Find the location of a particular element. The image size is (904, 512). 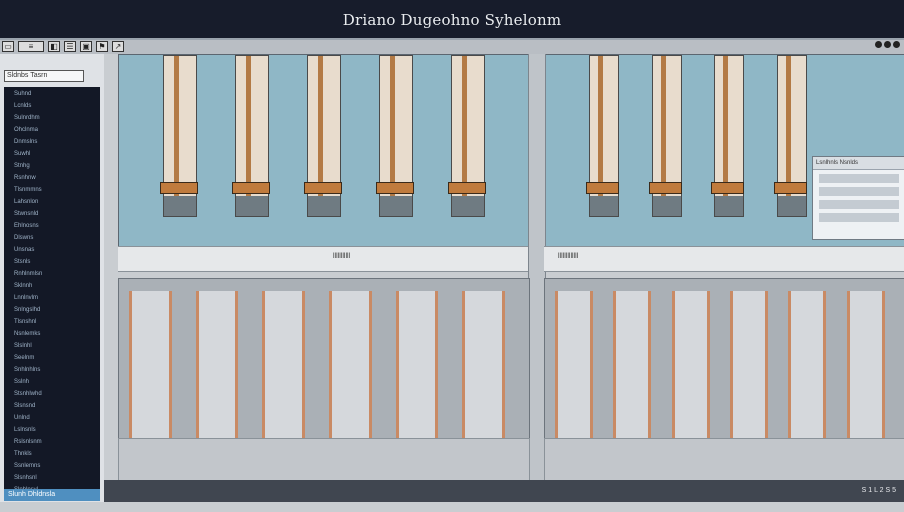

sidebar-item: Thnkls is located at coordinates (57, 454).